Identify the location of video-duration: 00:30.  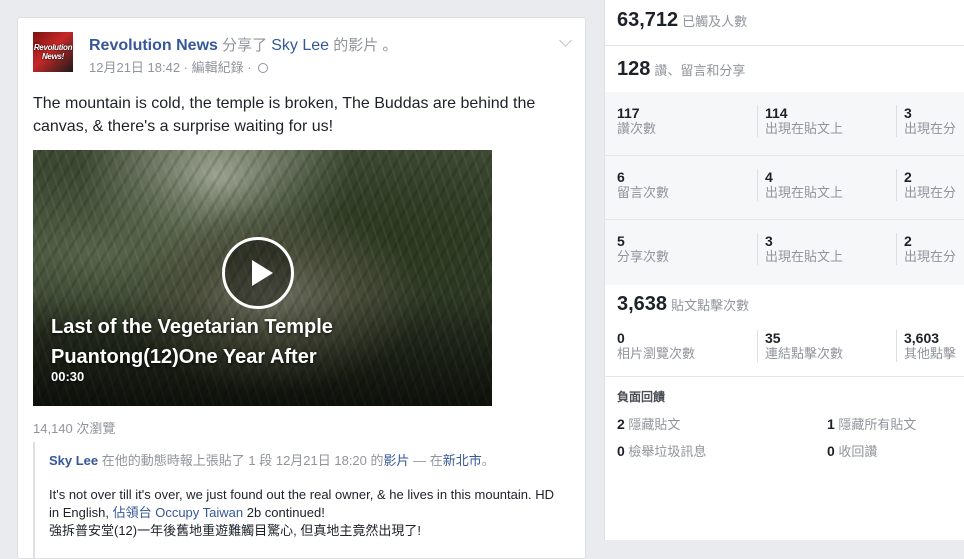
(68, 376).